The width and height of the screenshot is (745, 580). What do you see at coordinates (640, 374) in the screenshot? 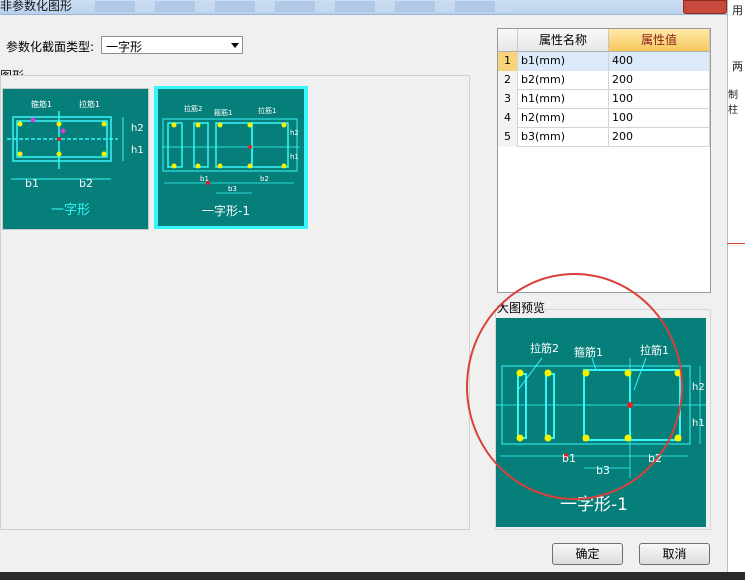
I see `leader-line` at bounding box center [640, 374].